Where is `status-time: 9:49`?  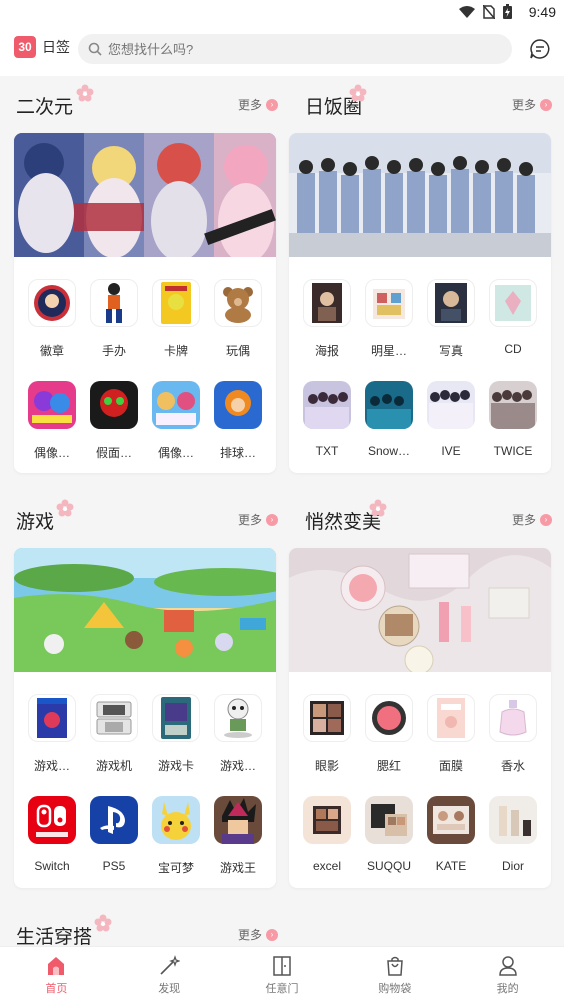 status-time: 9:49 is located at coordinates (542, 12).